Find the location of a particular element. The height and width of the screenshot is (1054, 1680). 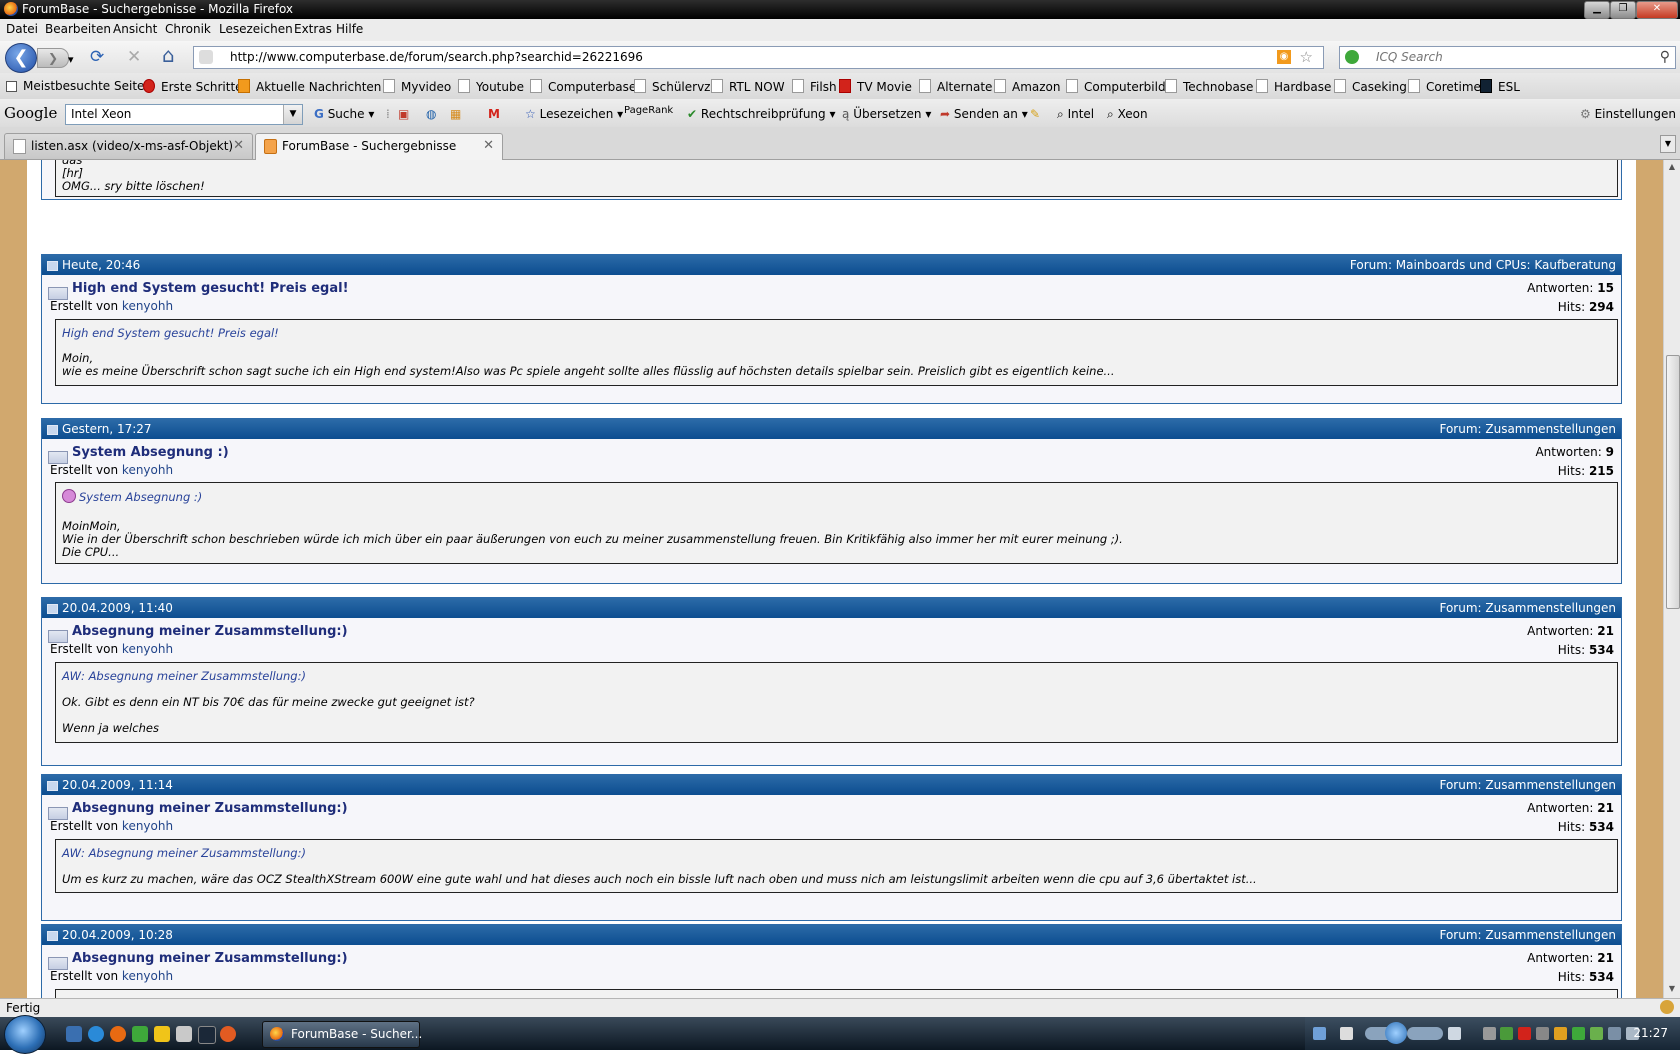

play-icon is located at coordinates (1396, 1033).